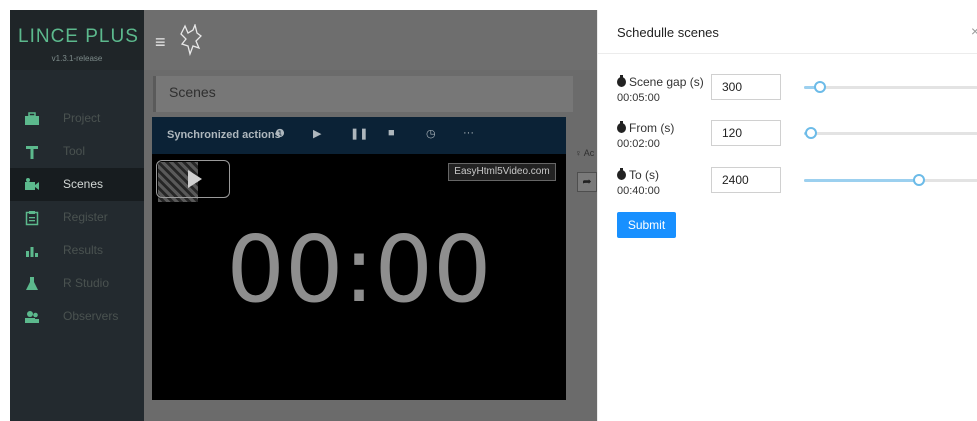 The image size is (977, 421). Describe the element at coordinates (160, 42) in the screenshot. I see `hamburger-icon: ≡` at that location.